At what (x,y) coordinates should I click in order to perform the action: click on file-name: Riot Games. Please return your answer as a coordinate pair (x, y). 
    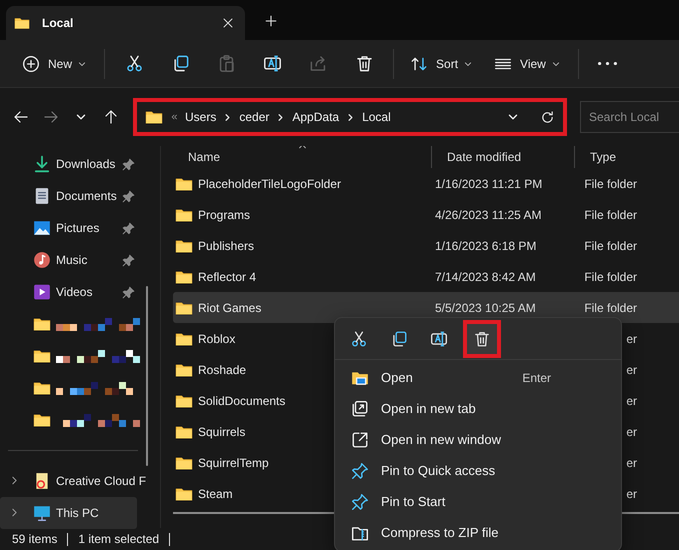
    Looking at the image, I should click on (230, 307).